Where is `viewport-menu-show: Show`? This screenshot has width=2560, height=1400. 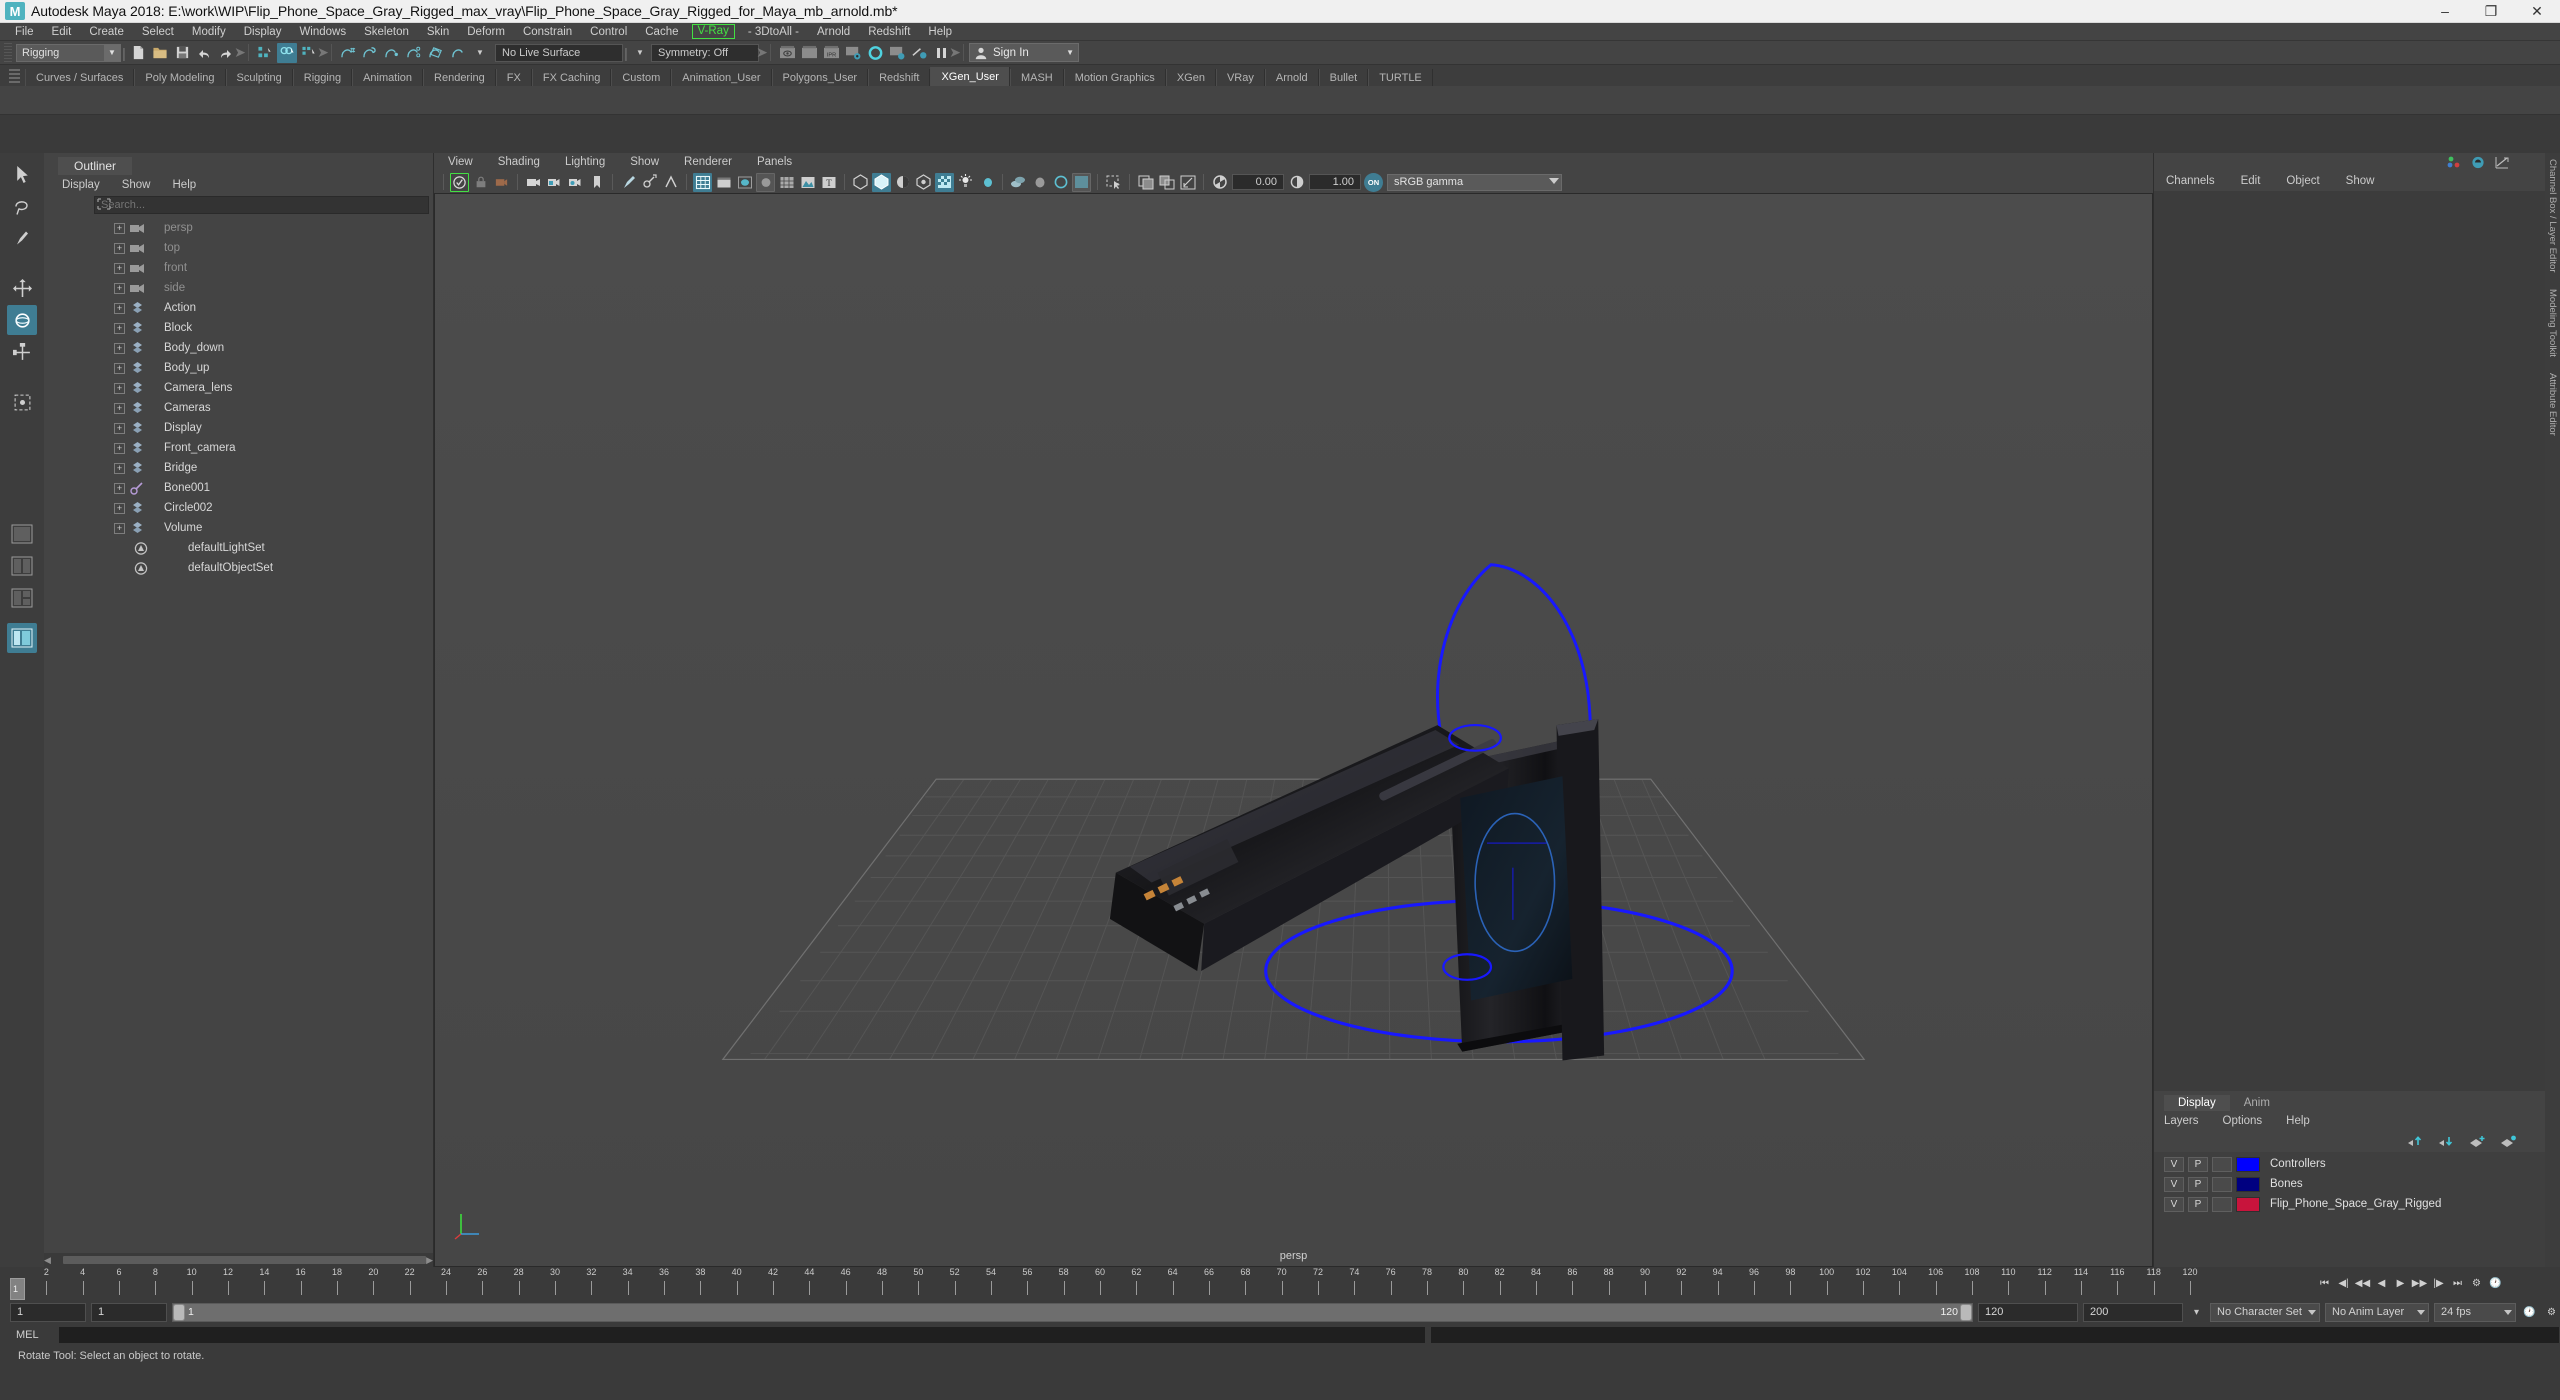
viewport-menu-show: Show is located at coordinates (644, 162).